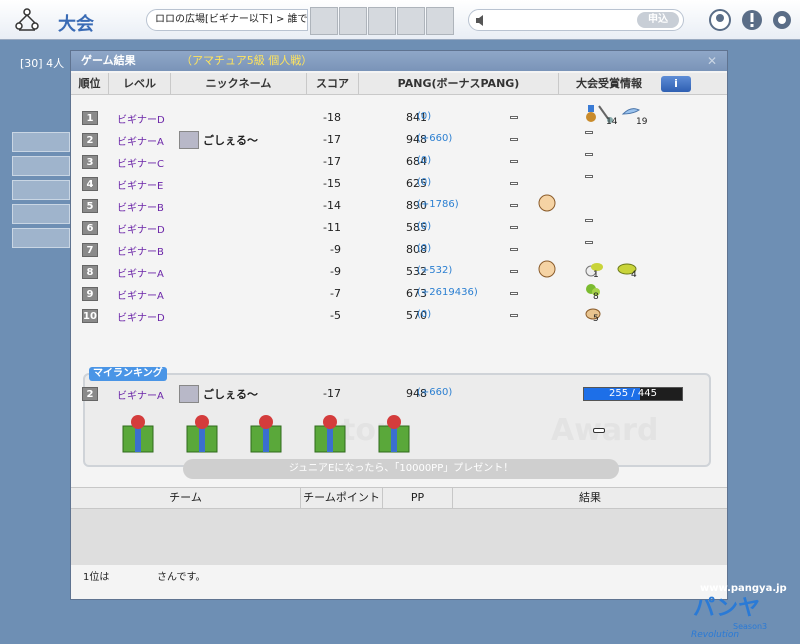 This screenshot has height=644, width=800. I want to click on col-team: チーム, so click(186, 498).